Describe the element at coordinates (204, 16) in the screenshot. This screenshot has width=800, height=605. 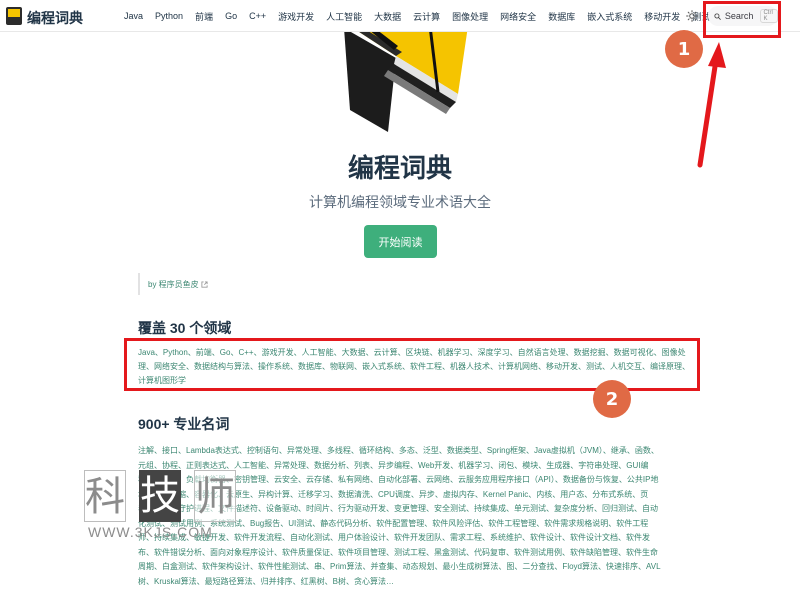
I see `nav-link-frontend: 前端` at that location.